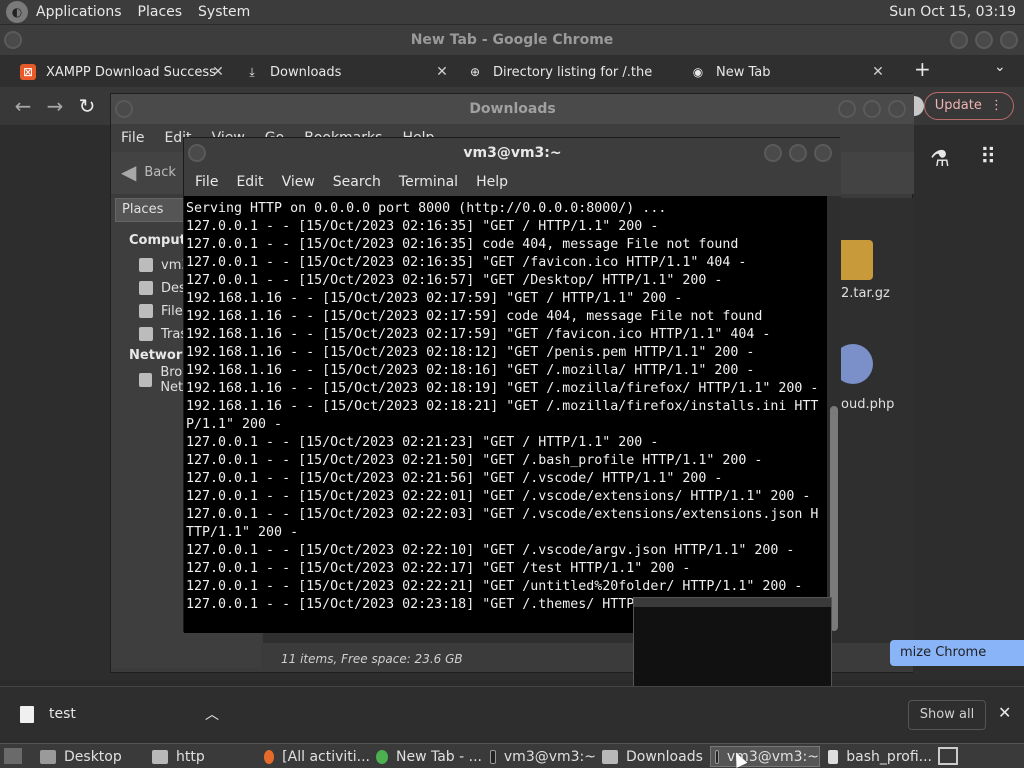 The height and width of the screenshot is (768, 1024). I want to click on trash-icon, so click(146, 334).